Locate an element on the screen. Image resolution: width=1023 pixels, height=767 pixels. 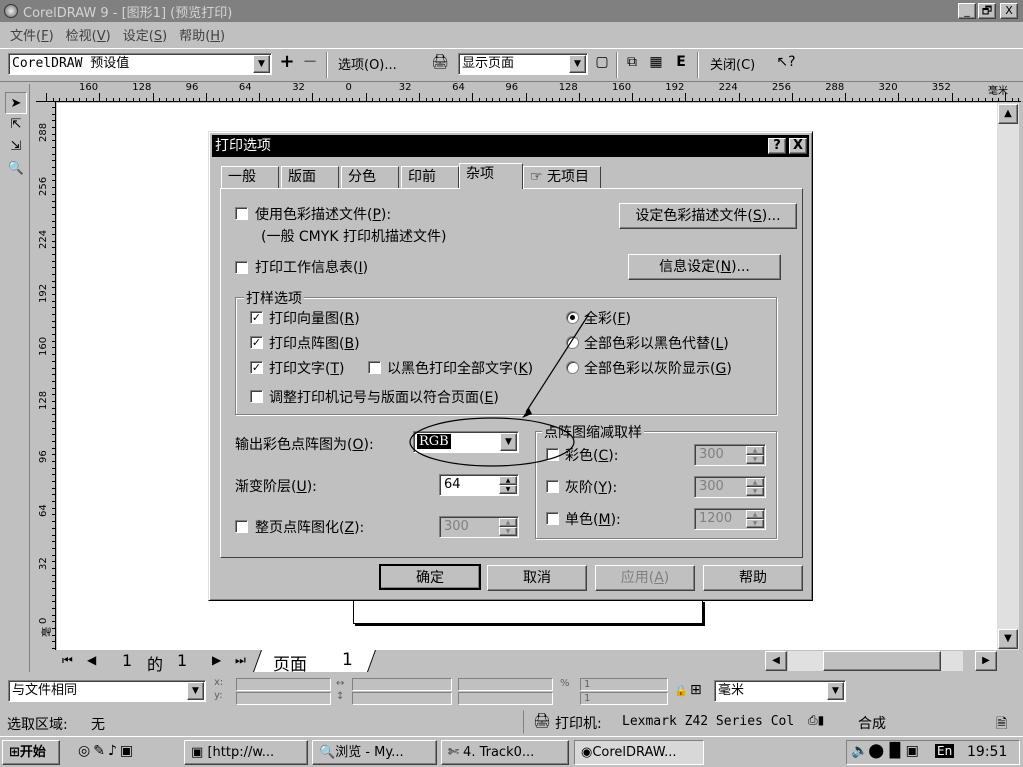
restore-button: 🗗 is located at coordinates (987, 11).